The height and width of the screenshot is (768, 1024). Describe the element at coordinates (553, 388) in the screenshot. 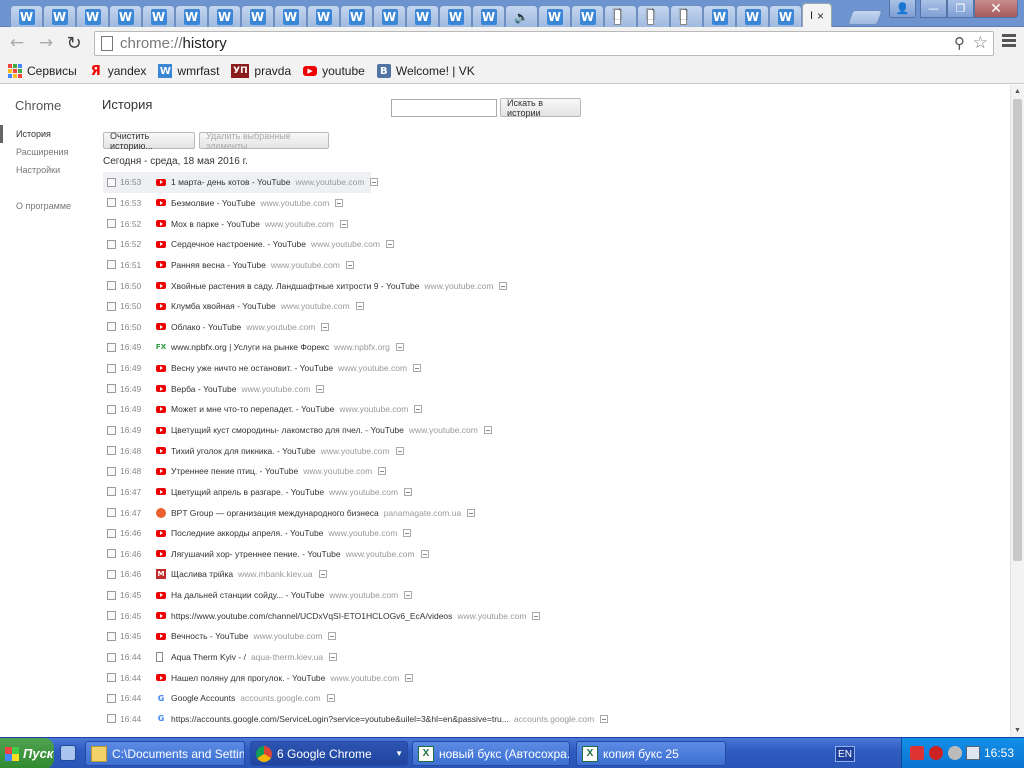

I see `history-entry: 16:49 Верба - YouTube www.youtube.com` at that location.